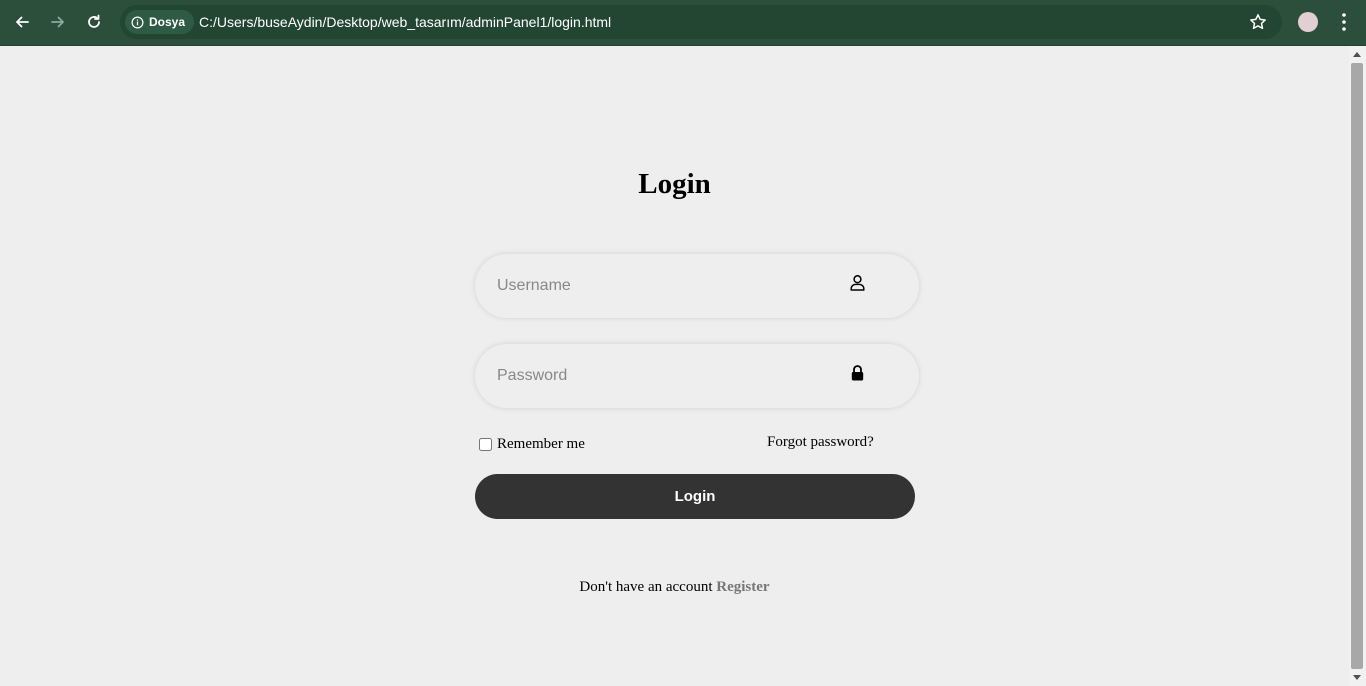  I want to click on scroll-down-arrow, so click(1357, 677).